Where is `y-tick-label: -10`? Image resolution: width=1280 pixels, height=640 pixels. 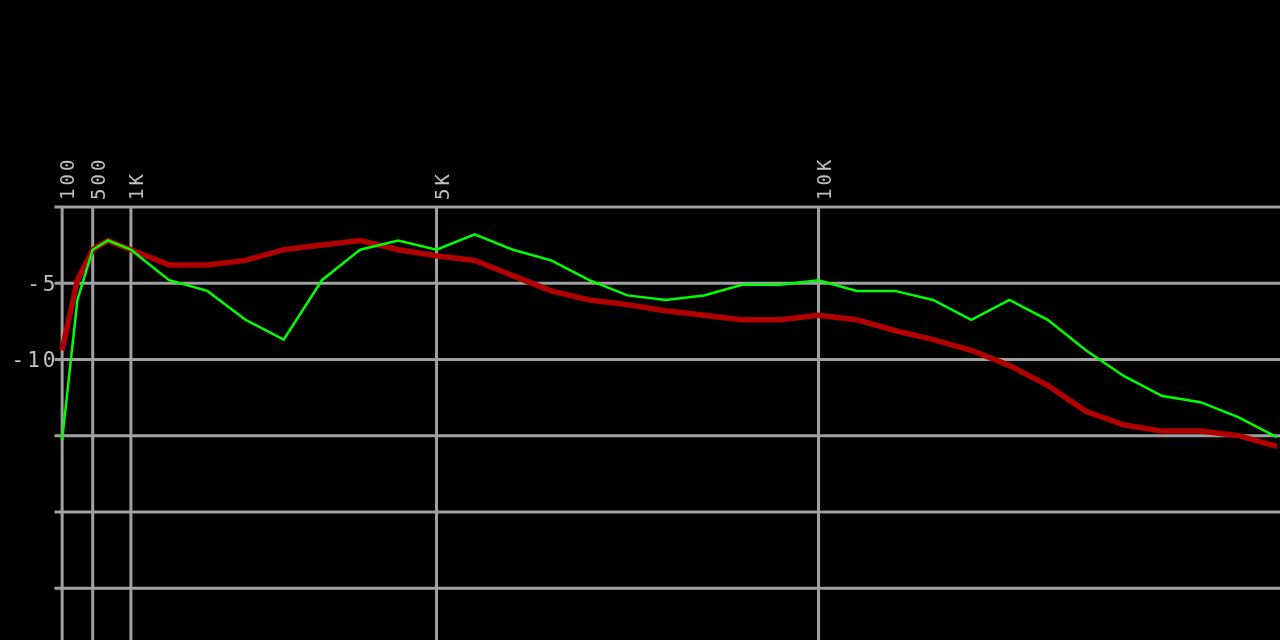
y-tick-label: -10 is located at coordinates (35, 360).